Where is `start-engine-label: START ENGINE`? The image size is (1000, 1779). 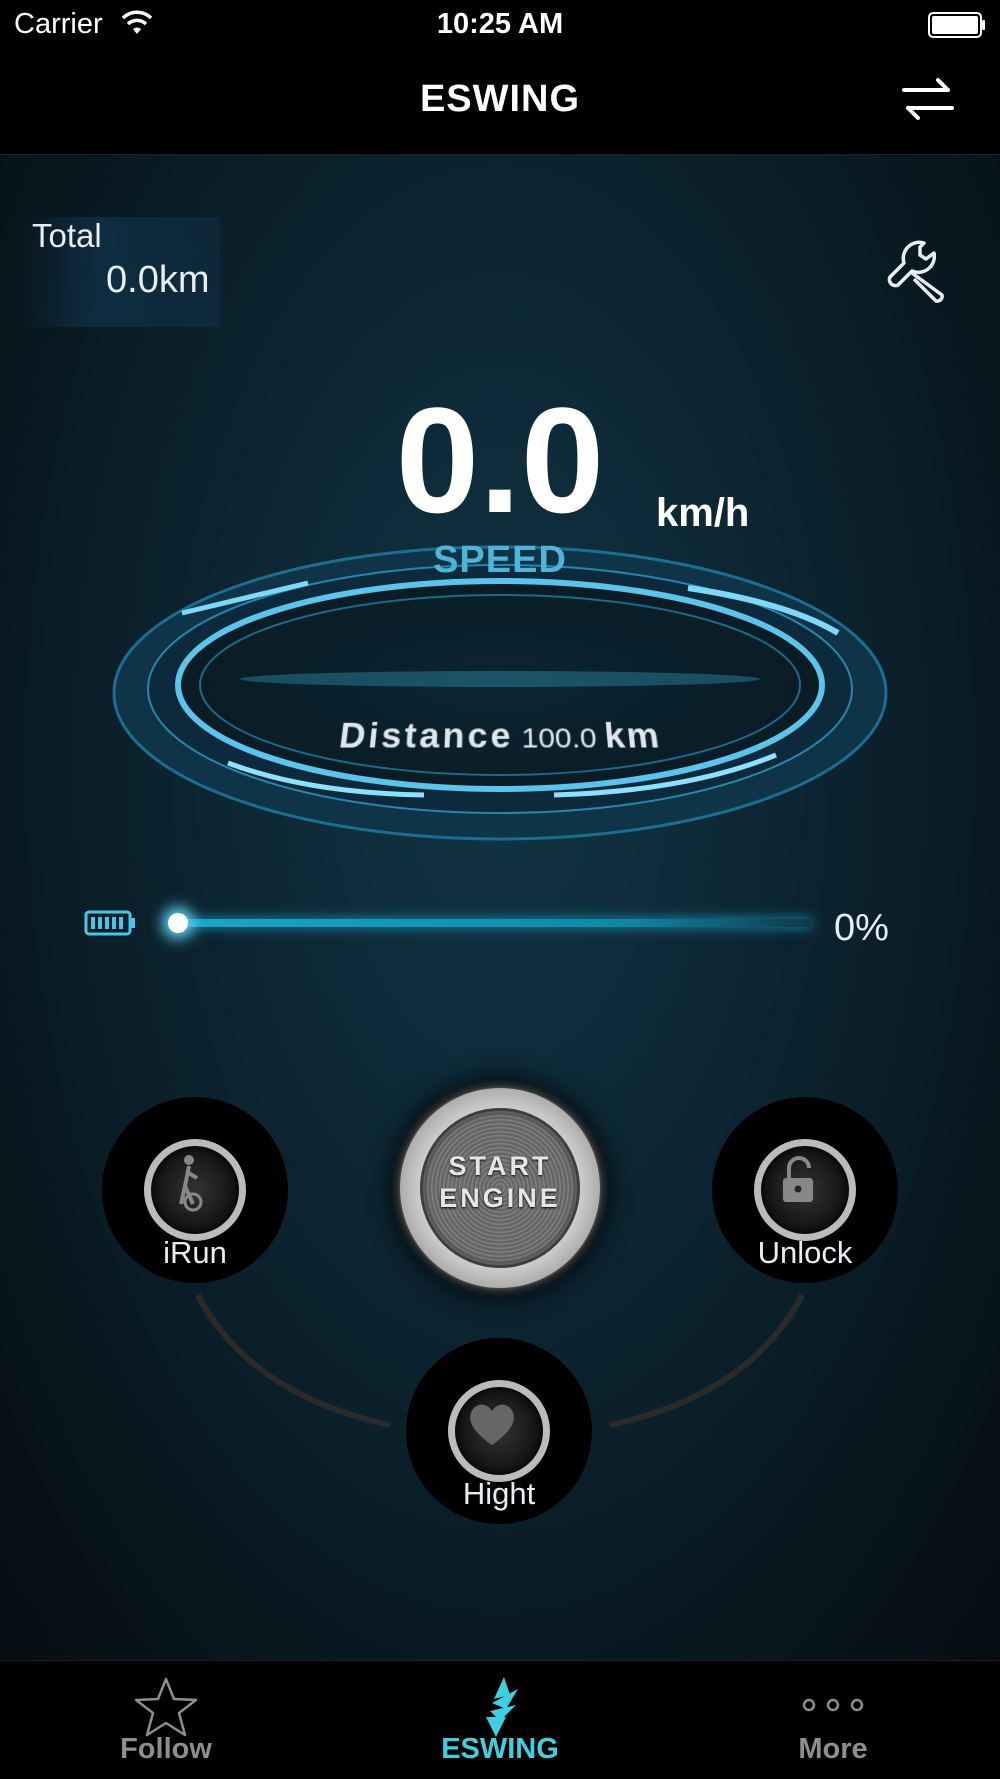 start-engine-label: START ENGINE is located at coordinates (500, 1182).